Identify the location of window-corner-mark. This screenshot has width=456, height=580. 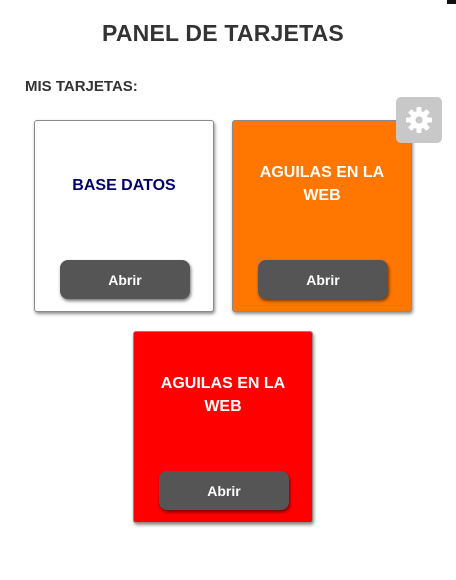
(451, 2).